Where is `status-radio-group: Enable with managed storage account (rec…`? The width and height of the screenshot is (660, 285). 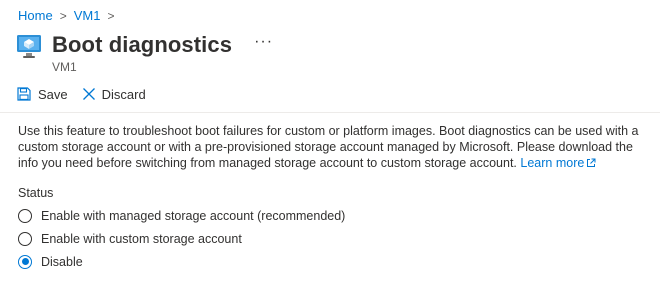
status-radio-group: Enable with managed storage account (rec… is located at coordinates (181, 238).